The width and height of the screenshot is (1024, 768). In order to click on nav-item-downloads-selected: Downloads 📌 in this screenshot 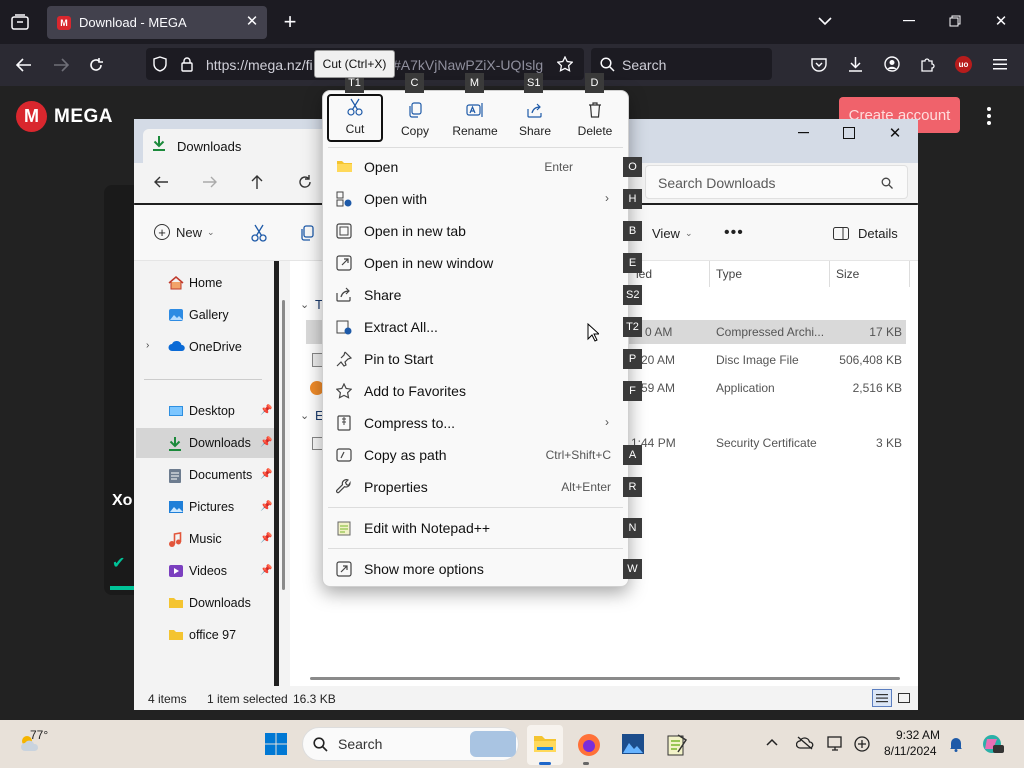, I will do `click(205, 443)`.